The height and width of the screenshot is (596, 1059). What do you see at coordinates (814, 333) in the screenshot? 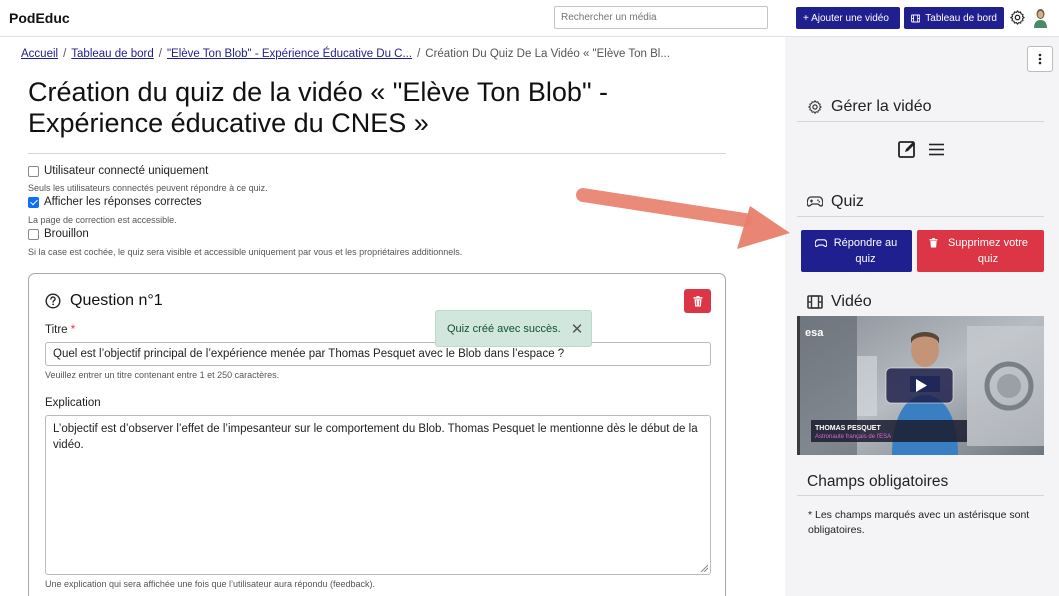
I see `esa-logo: esa` at bounding box center [814, 333].